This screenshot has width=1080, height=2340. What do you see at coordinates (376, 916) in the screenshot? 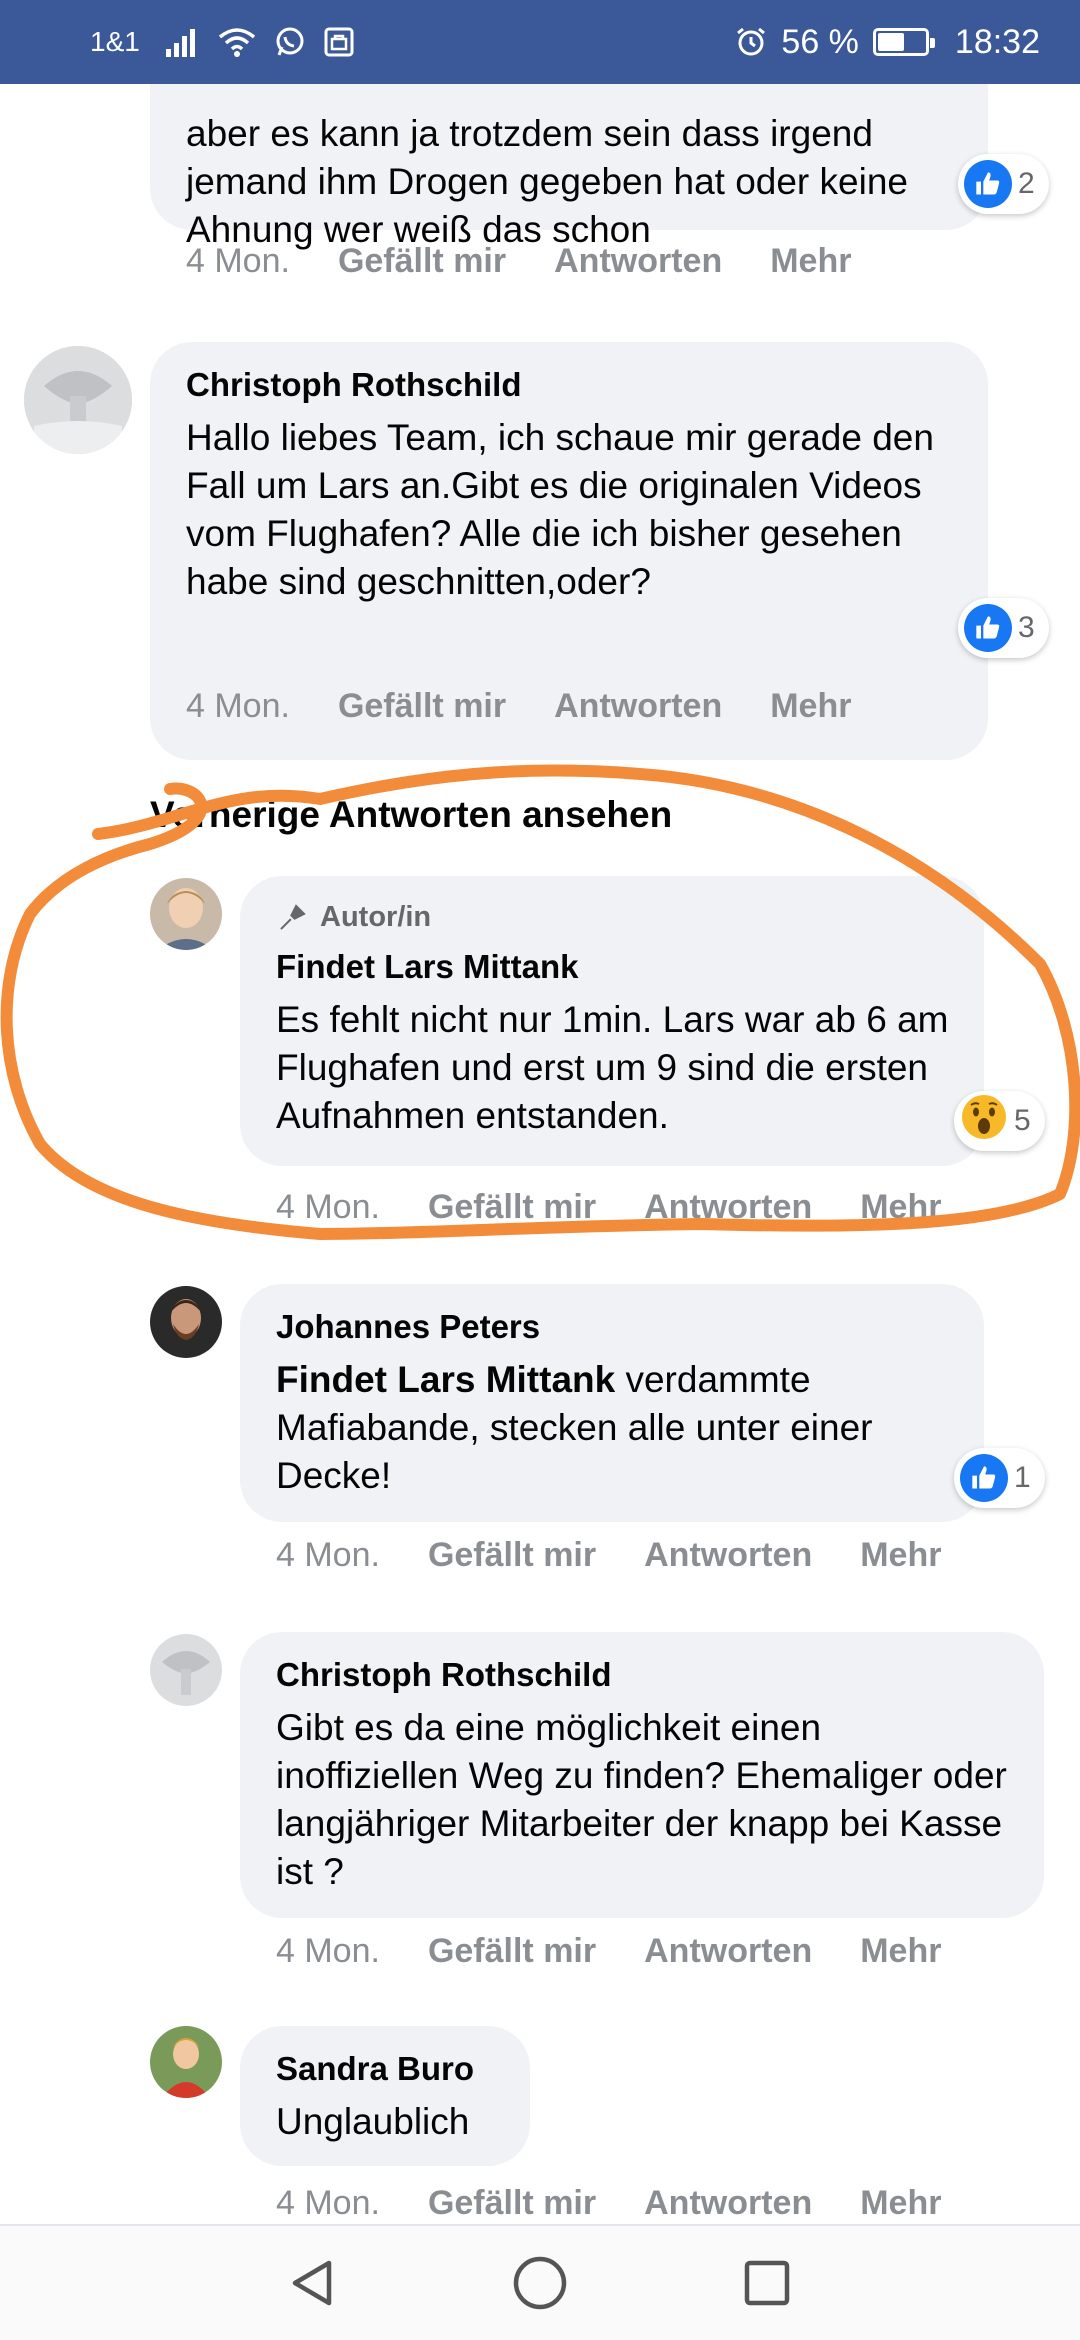
I see `author-badge-label: Autor/in` at bounding box center [376, 916].